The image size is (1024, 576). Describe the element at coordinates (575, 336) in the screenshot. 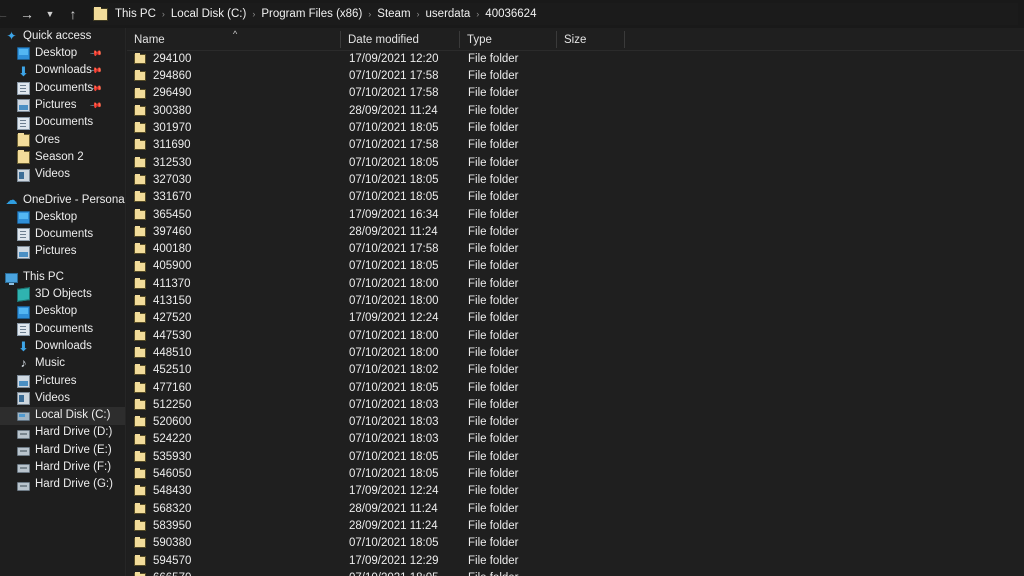

I see `table-row: 447530 07/10/2021 18:00 File folder` at that location.